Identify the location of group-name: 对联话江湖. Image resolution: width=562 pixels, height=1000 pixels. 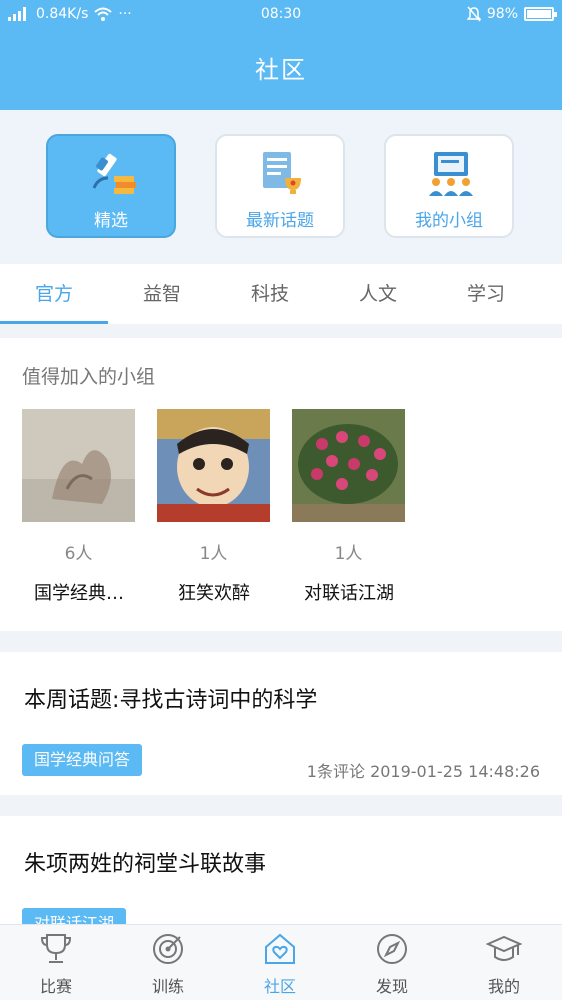
(349, 593).